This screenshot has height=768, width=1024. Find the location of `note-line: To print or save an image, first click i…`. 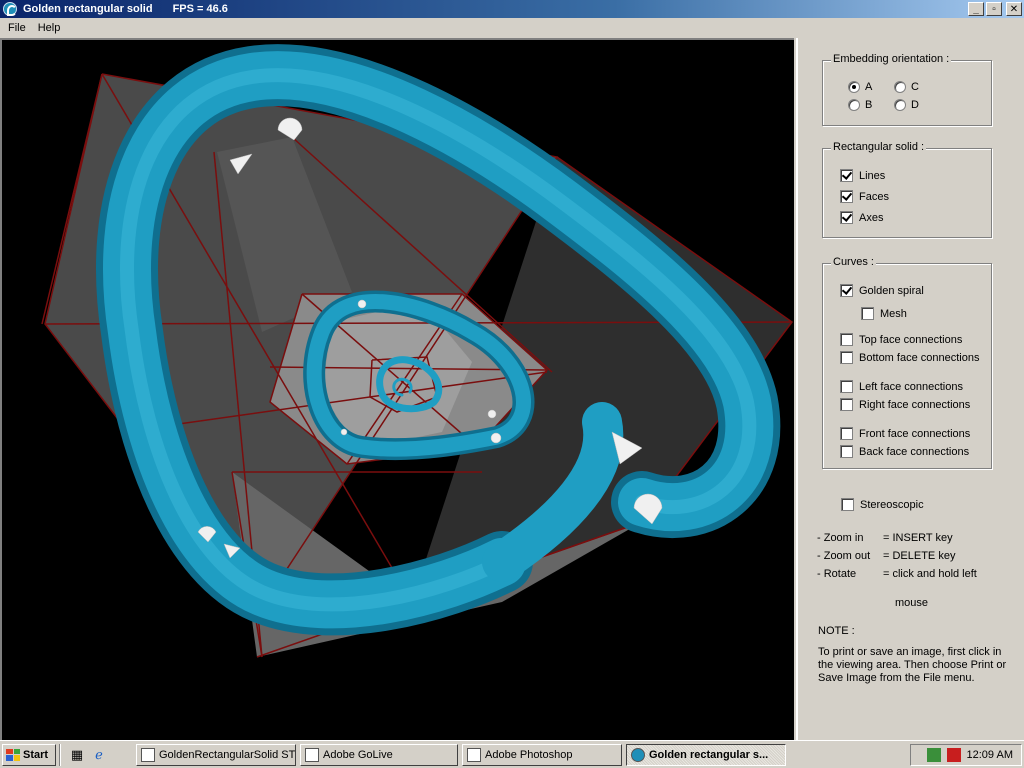

note-line: To print or save an image, first click i… is located at coordinates (910, 652).